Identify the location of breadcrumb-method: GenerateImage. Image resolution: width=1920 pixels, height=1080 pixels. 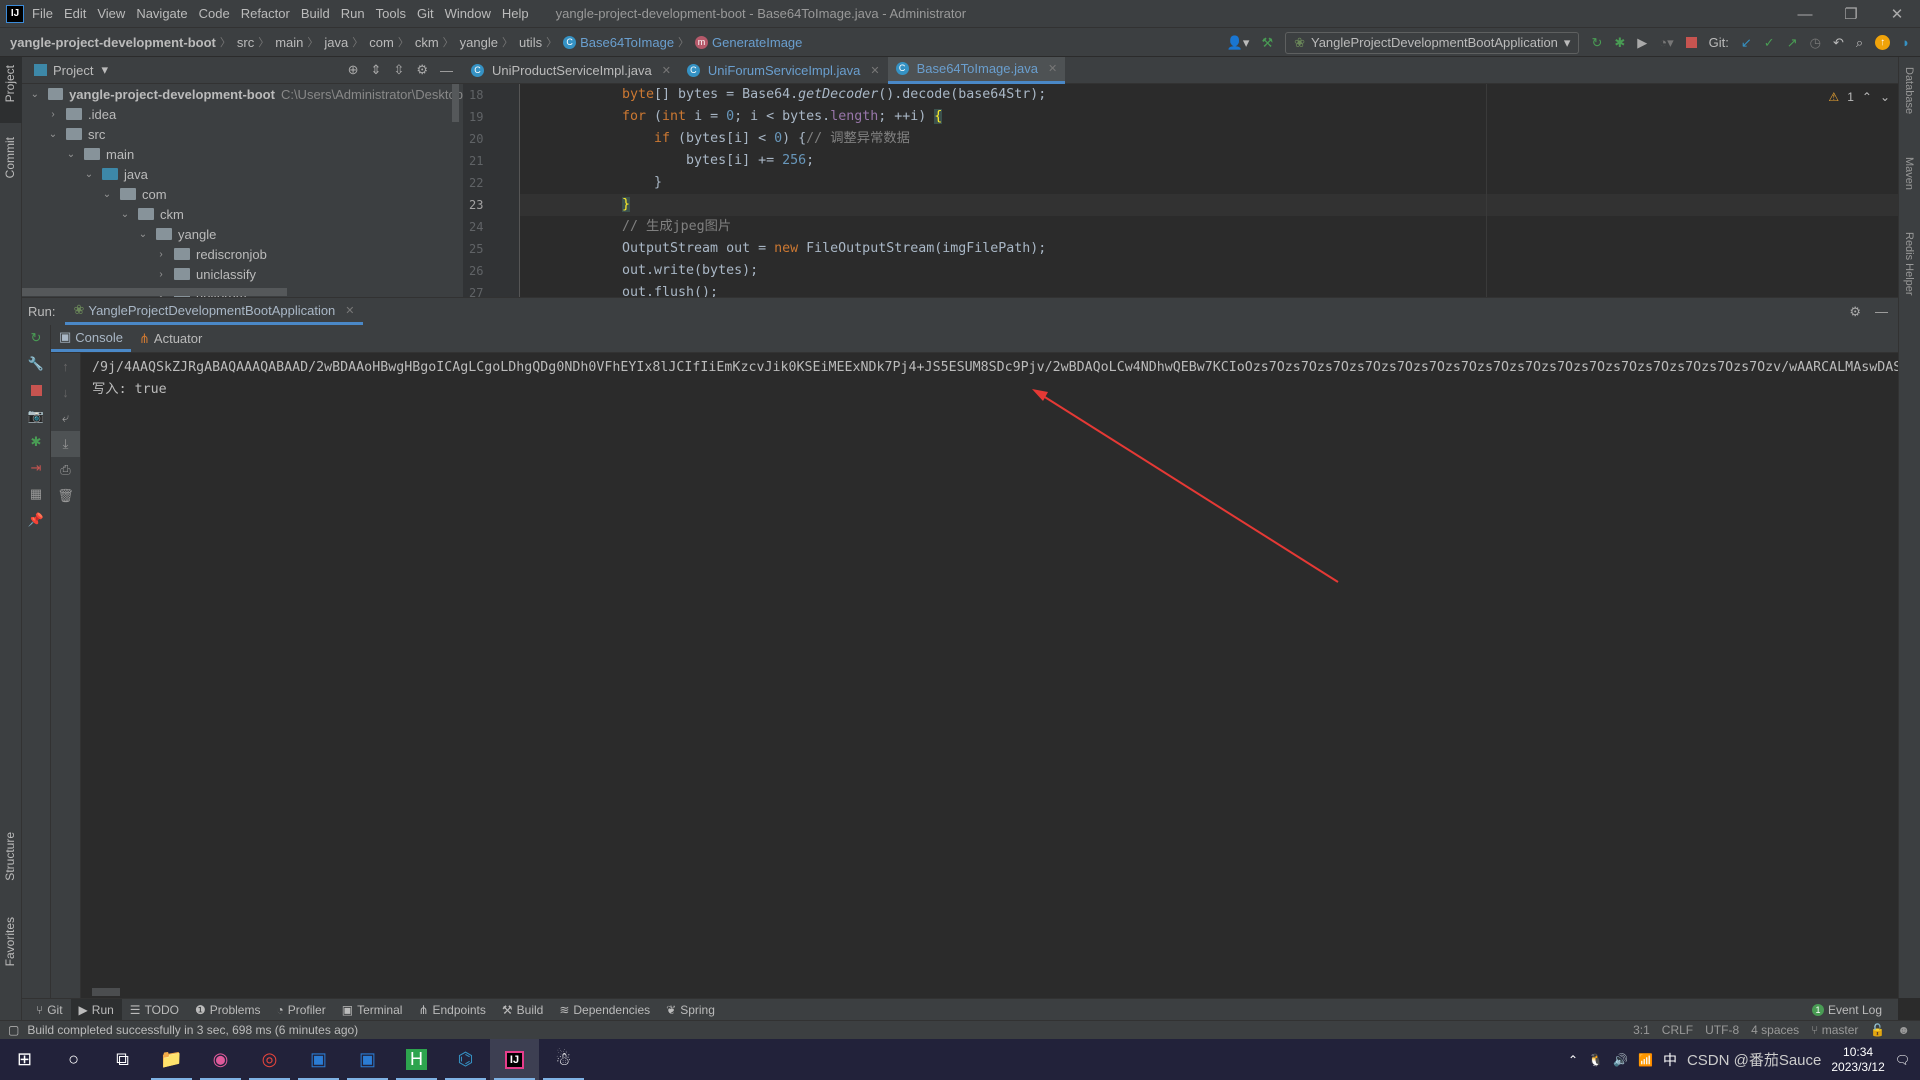
(757, 42).